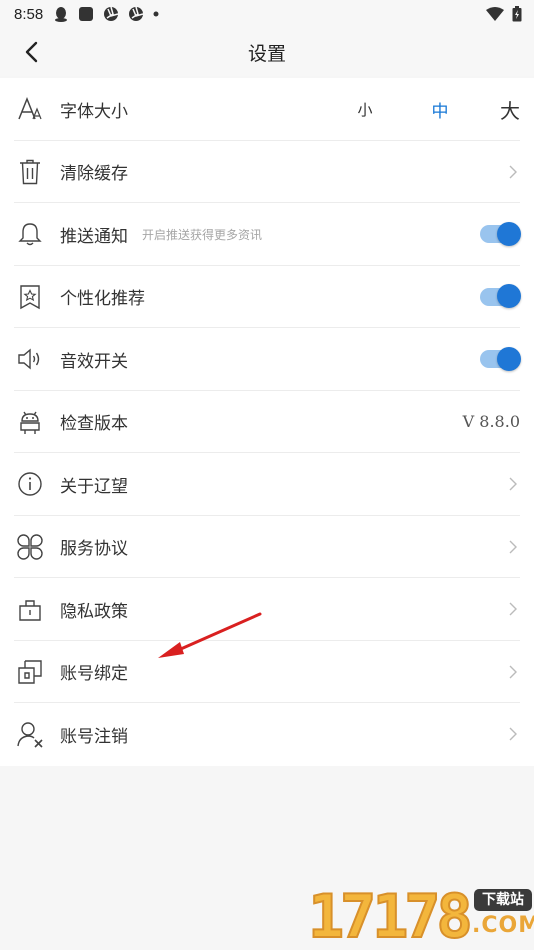  What do you see at coordinates (29, 14) in the screenshot?
I see `status-time: 8:58` at bounding box center [29, 14].